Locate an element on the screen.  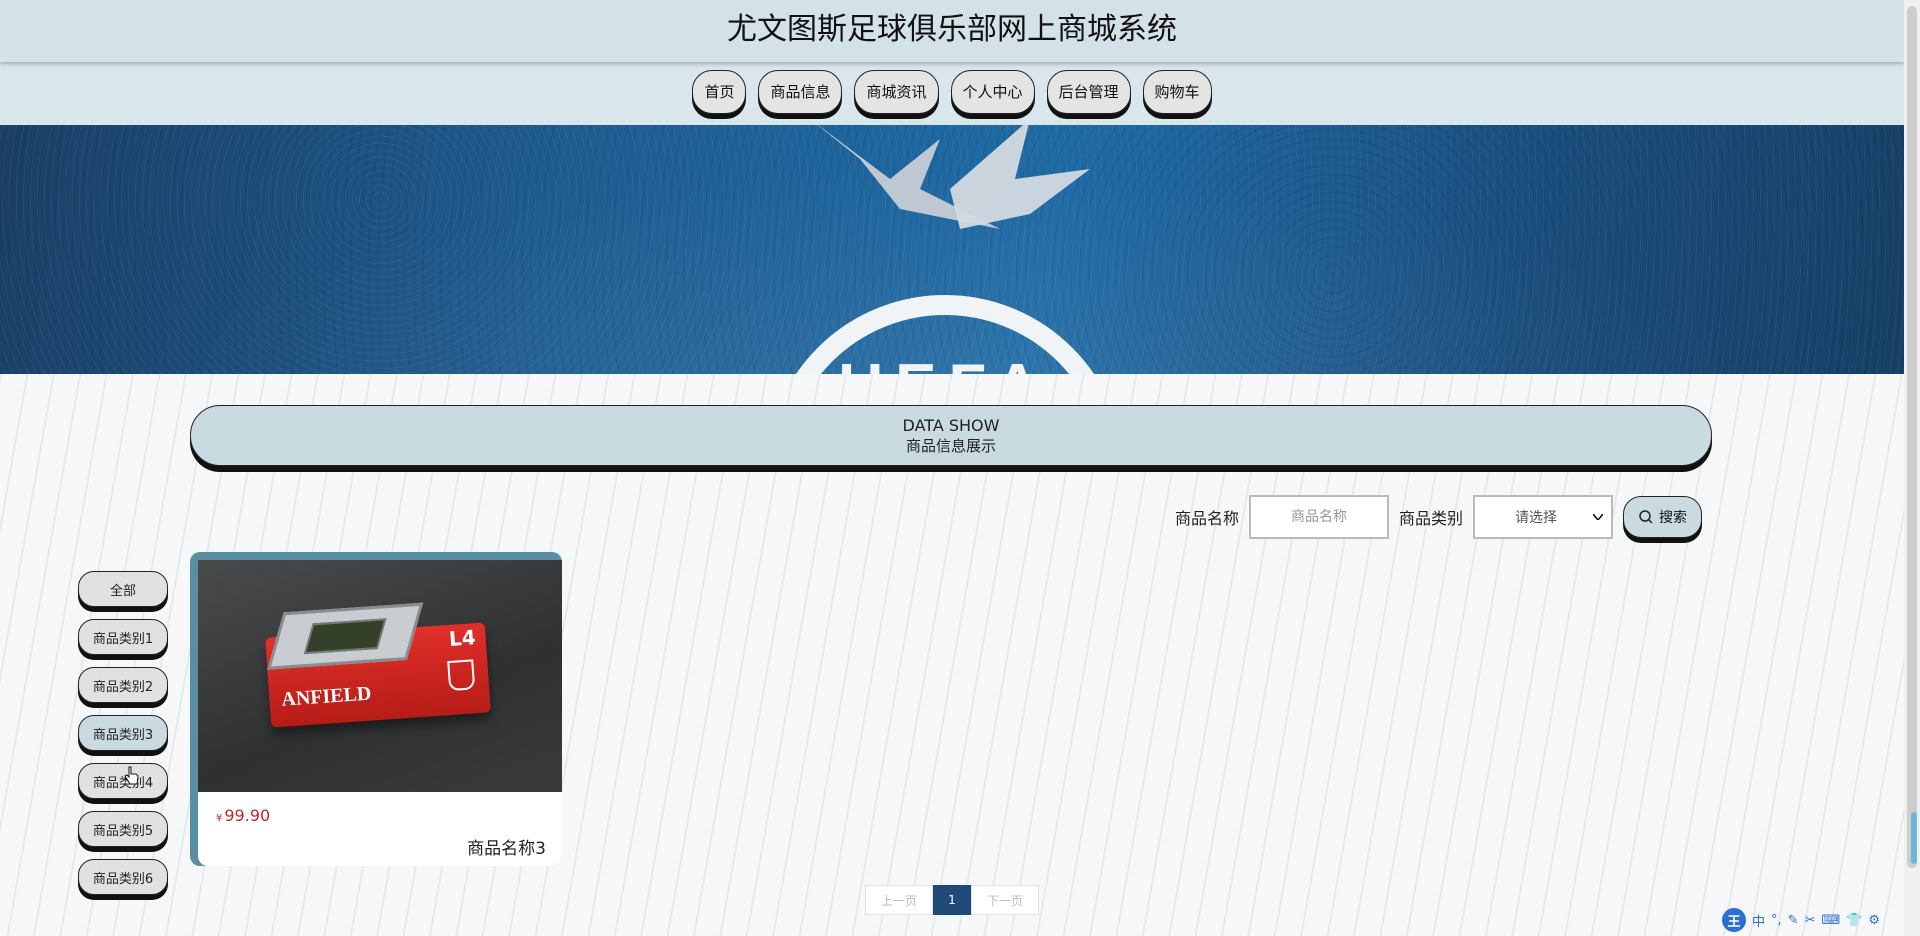
product-name-input: 商品名称 is located at coordinates (1318, 517).